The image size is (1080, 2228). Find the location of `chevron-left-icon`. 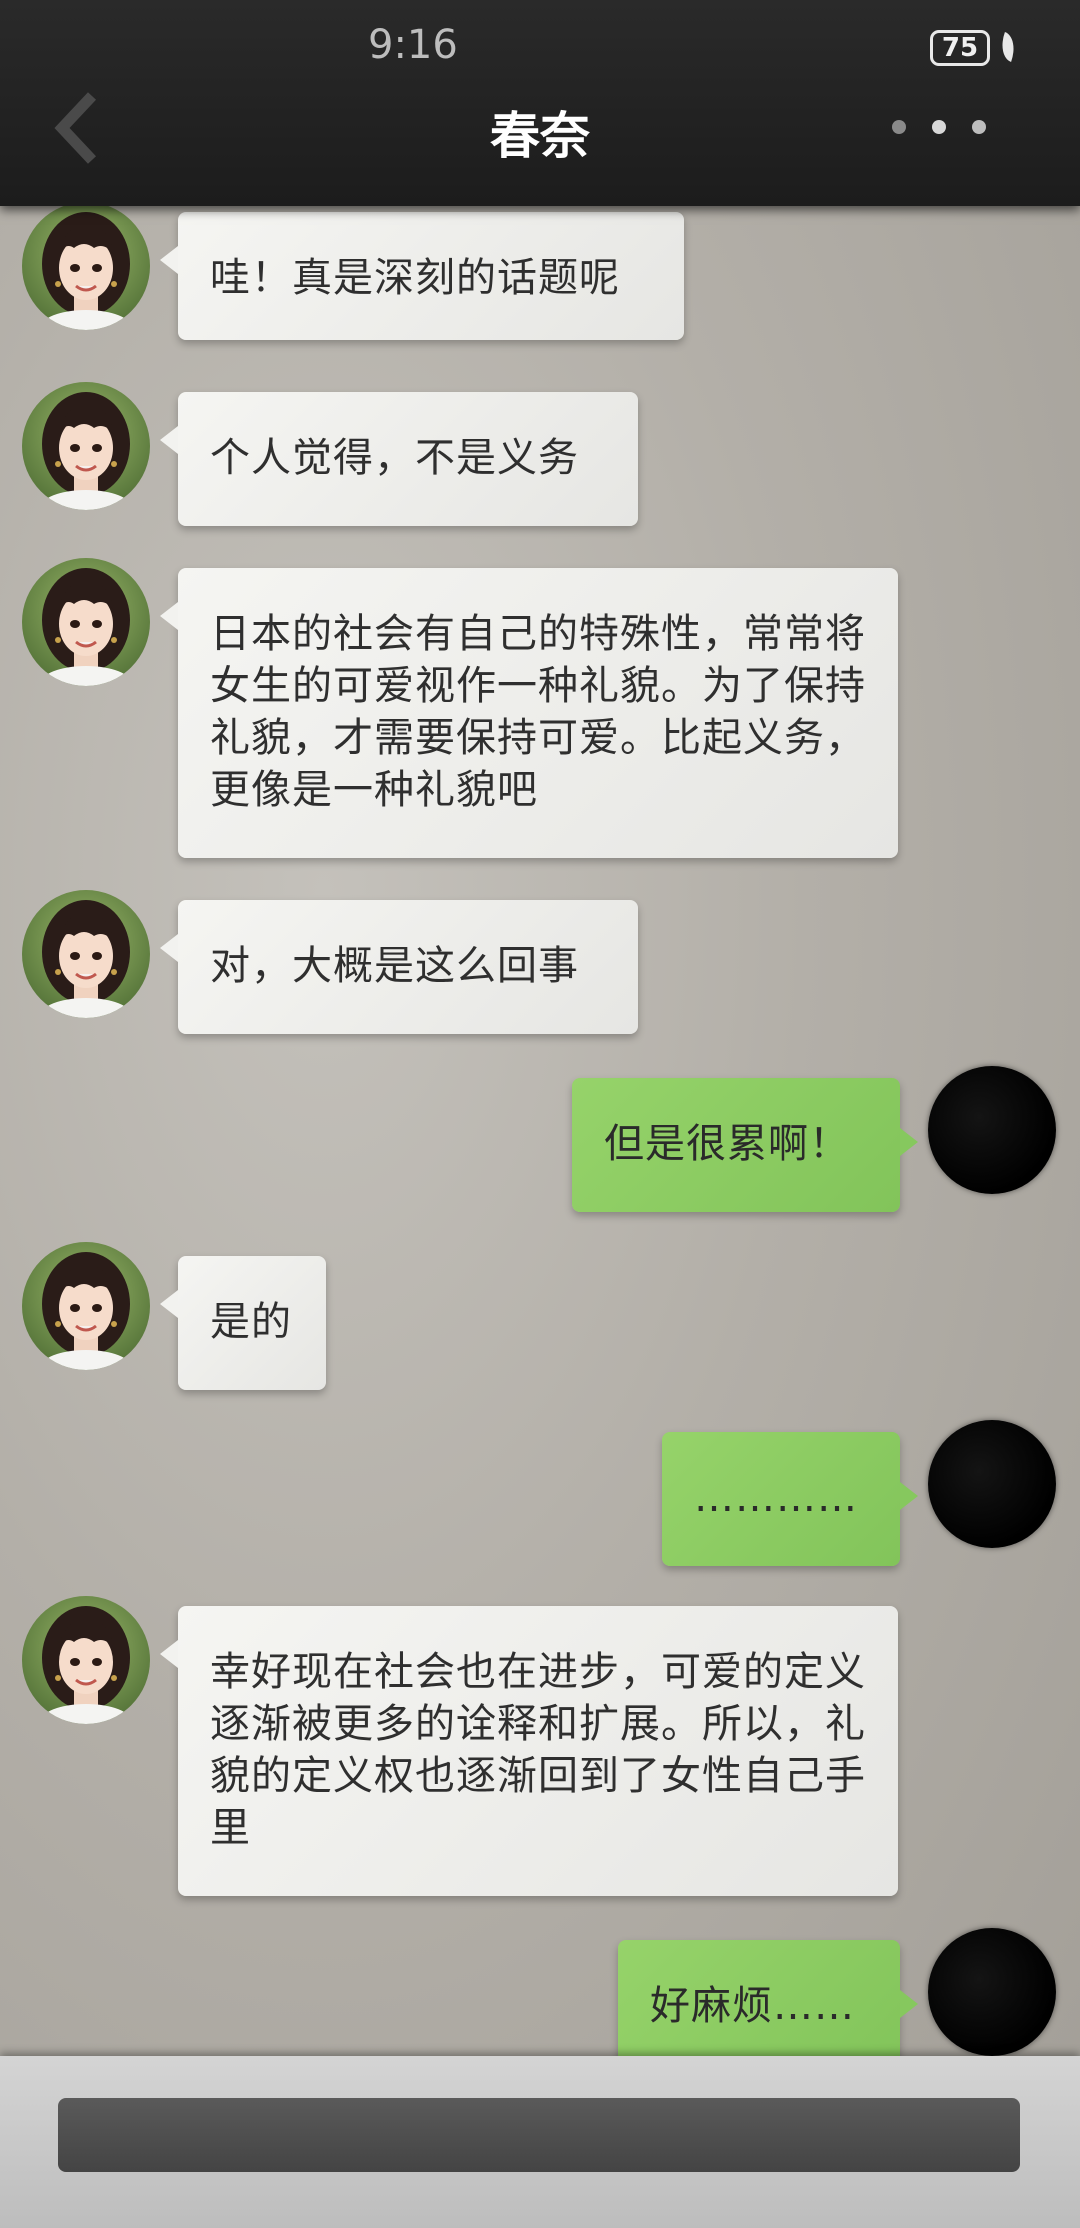

chevron-left-icon is located at coordinates (75, 128).